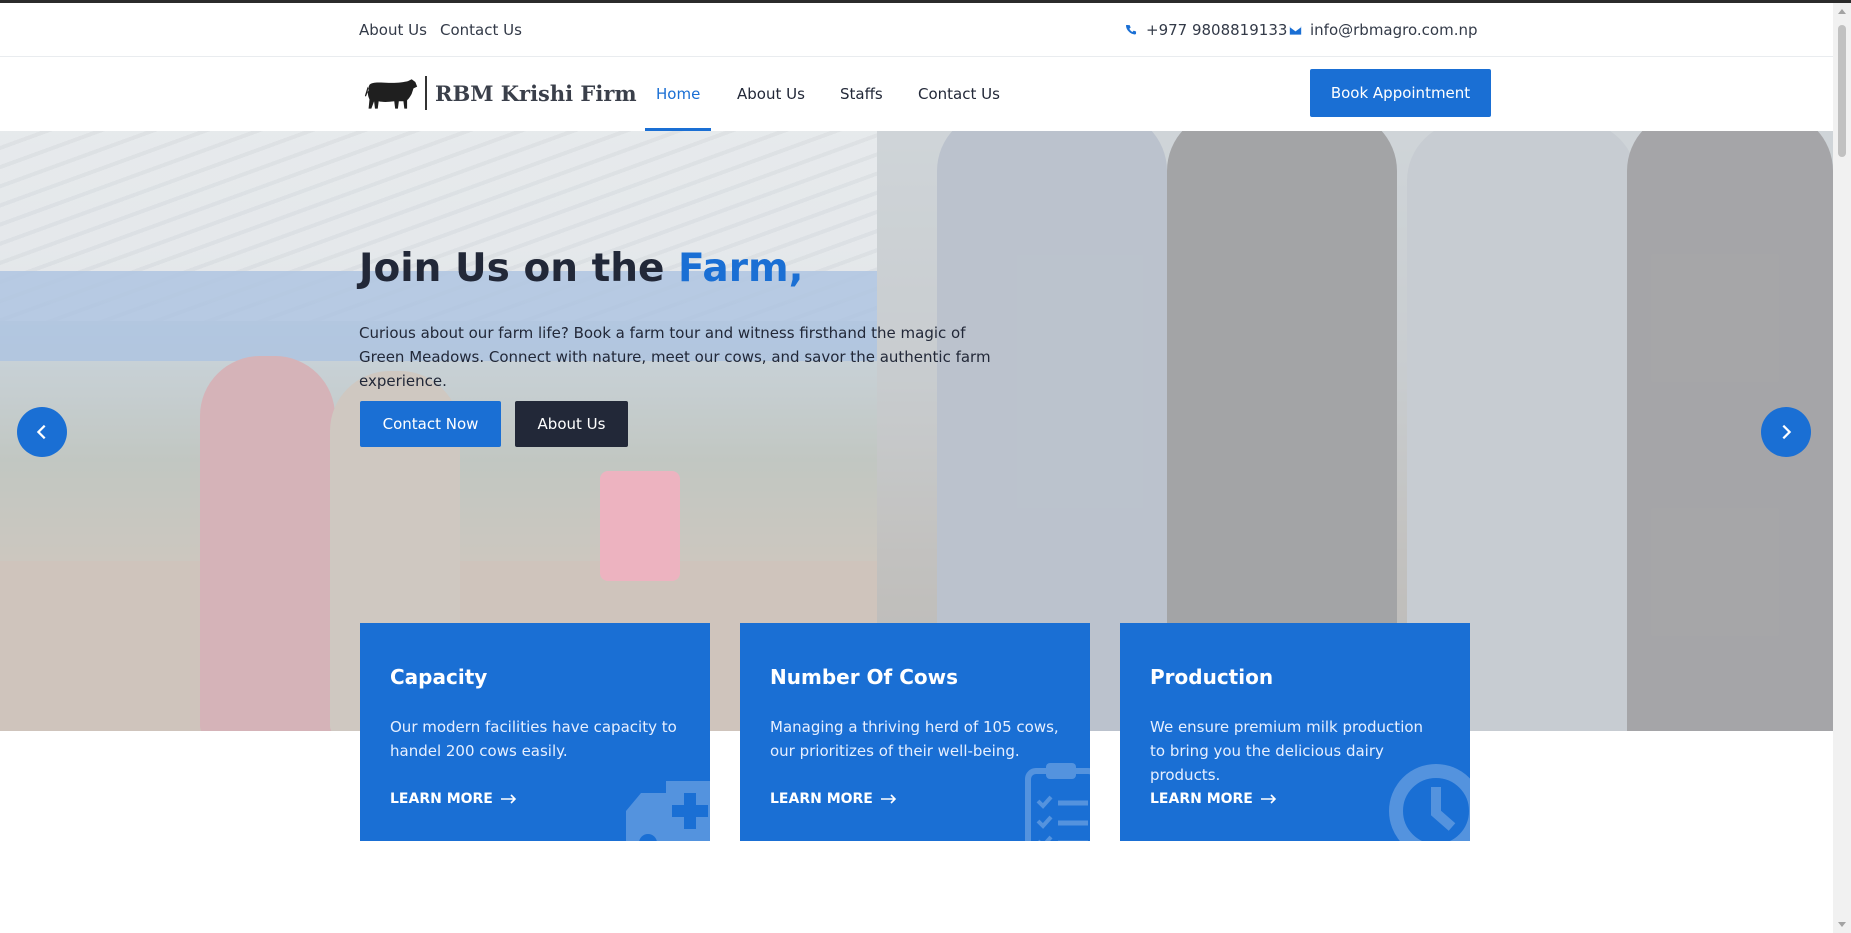  What do you see at coordinates (1842, 924) in the screenshot?
I see `scroll-down-arrow` at bounding box center [1842, 924].